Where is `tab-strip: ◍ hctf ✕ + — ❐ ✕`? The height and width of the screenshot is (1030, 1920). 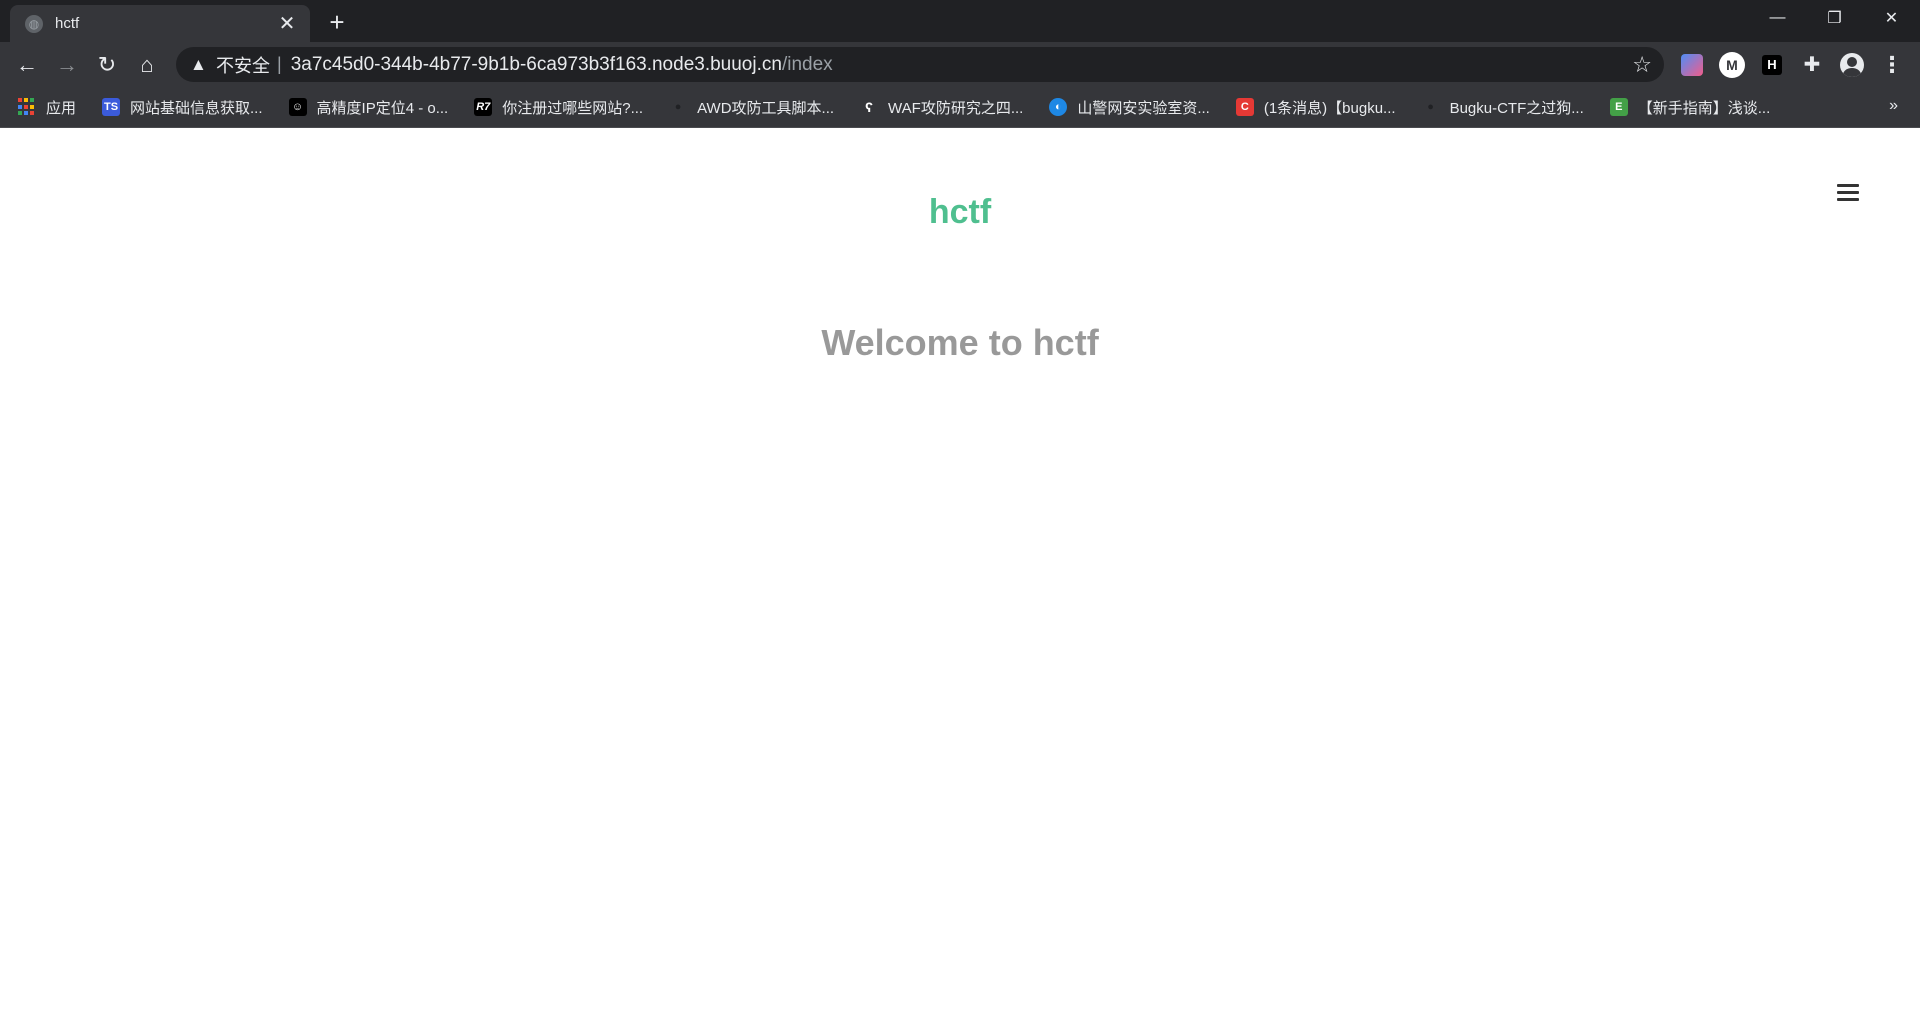
tab-strip: ◍ hctf ✕ + — ❐ ✕ is located at coordinates (960, 21).